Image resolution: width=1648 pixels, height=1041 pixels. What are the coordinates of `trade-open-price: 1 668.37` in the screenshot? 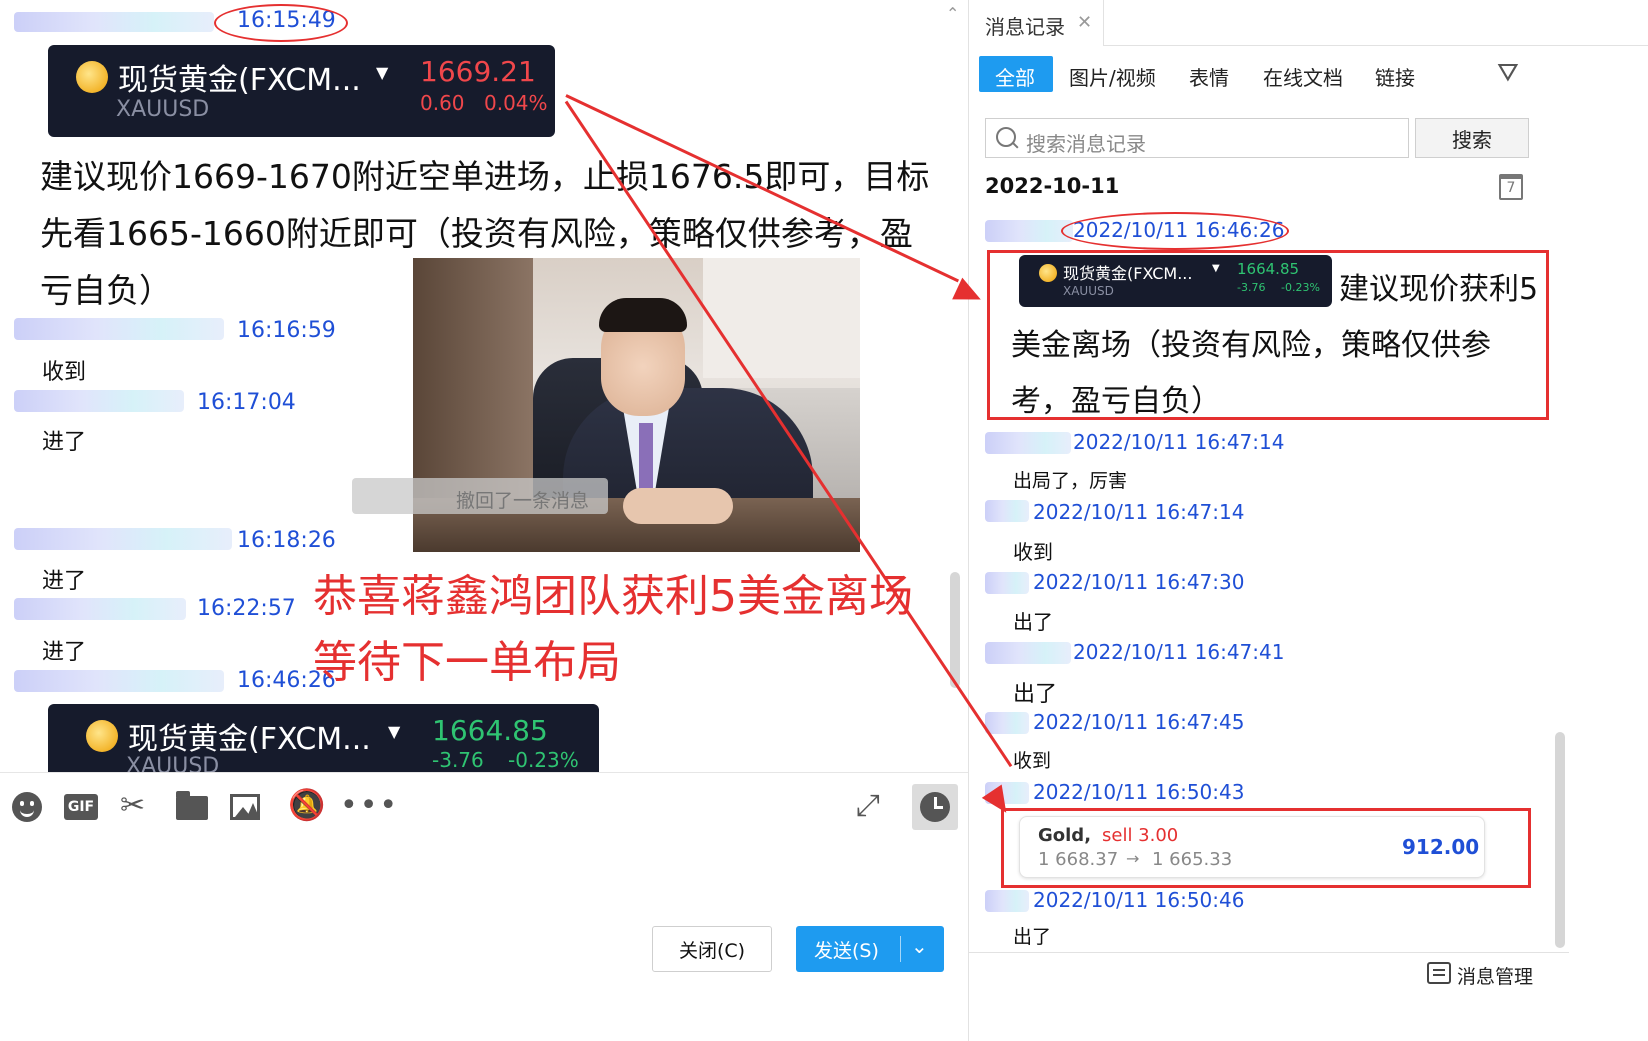 It's located at (1078, 859).